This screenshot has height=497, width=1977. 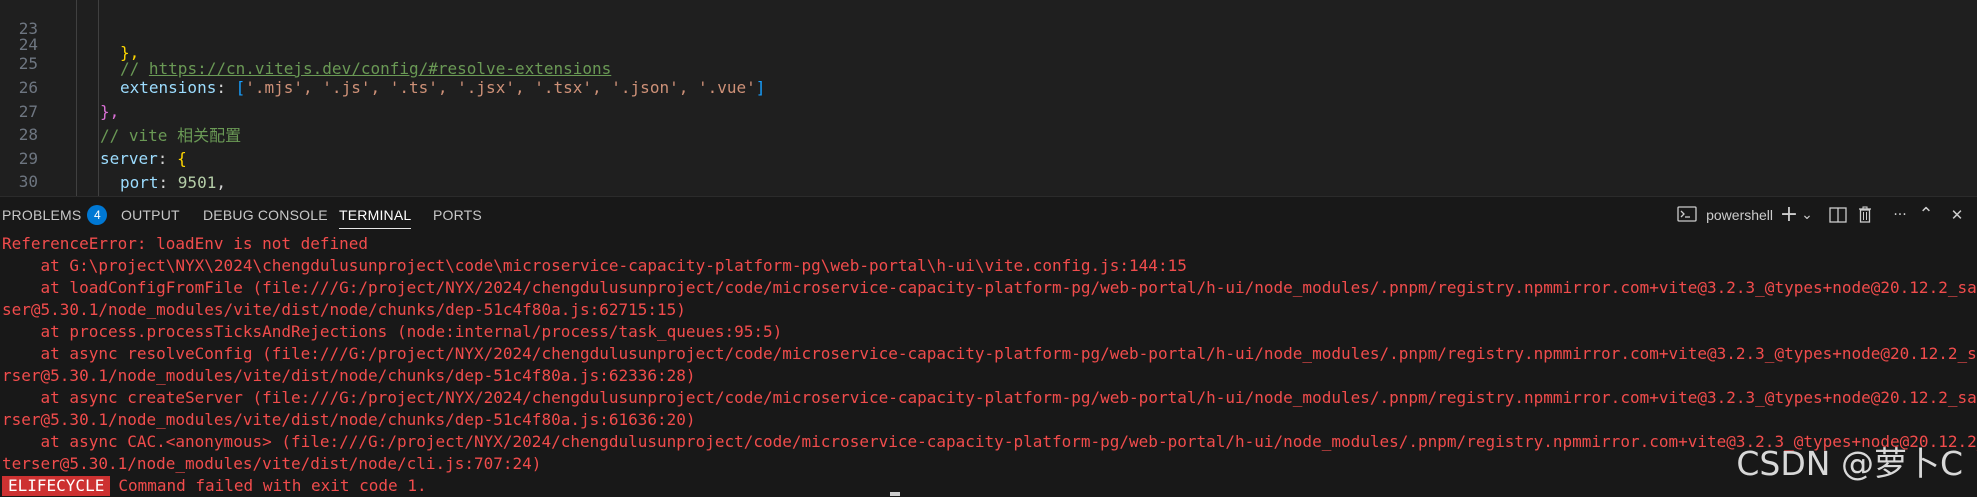 I want to click on watermark: CSDN @萝卜C, so click(x=1849, y=463).